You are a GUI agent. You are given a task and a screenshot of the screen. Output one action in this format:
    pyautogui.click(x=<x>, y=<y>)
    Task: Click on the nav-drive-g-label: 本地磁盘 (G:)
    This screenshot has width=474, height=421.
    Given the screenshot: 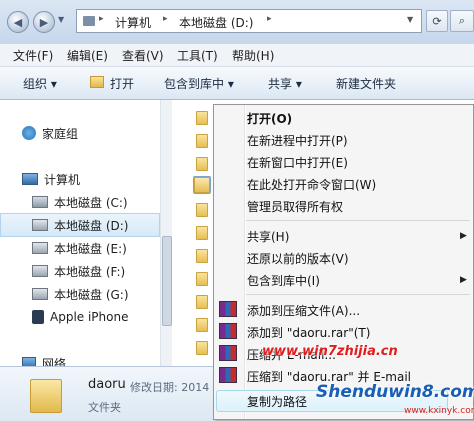 What is the action you would take?
    pyautogui.click(x=91, y=294)
    